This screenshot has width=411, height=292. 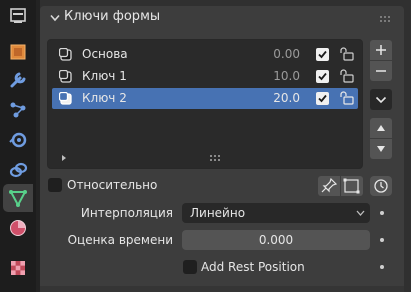 I want to click on constraints-icon, so click(x=18, y=170).